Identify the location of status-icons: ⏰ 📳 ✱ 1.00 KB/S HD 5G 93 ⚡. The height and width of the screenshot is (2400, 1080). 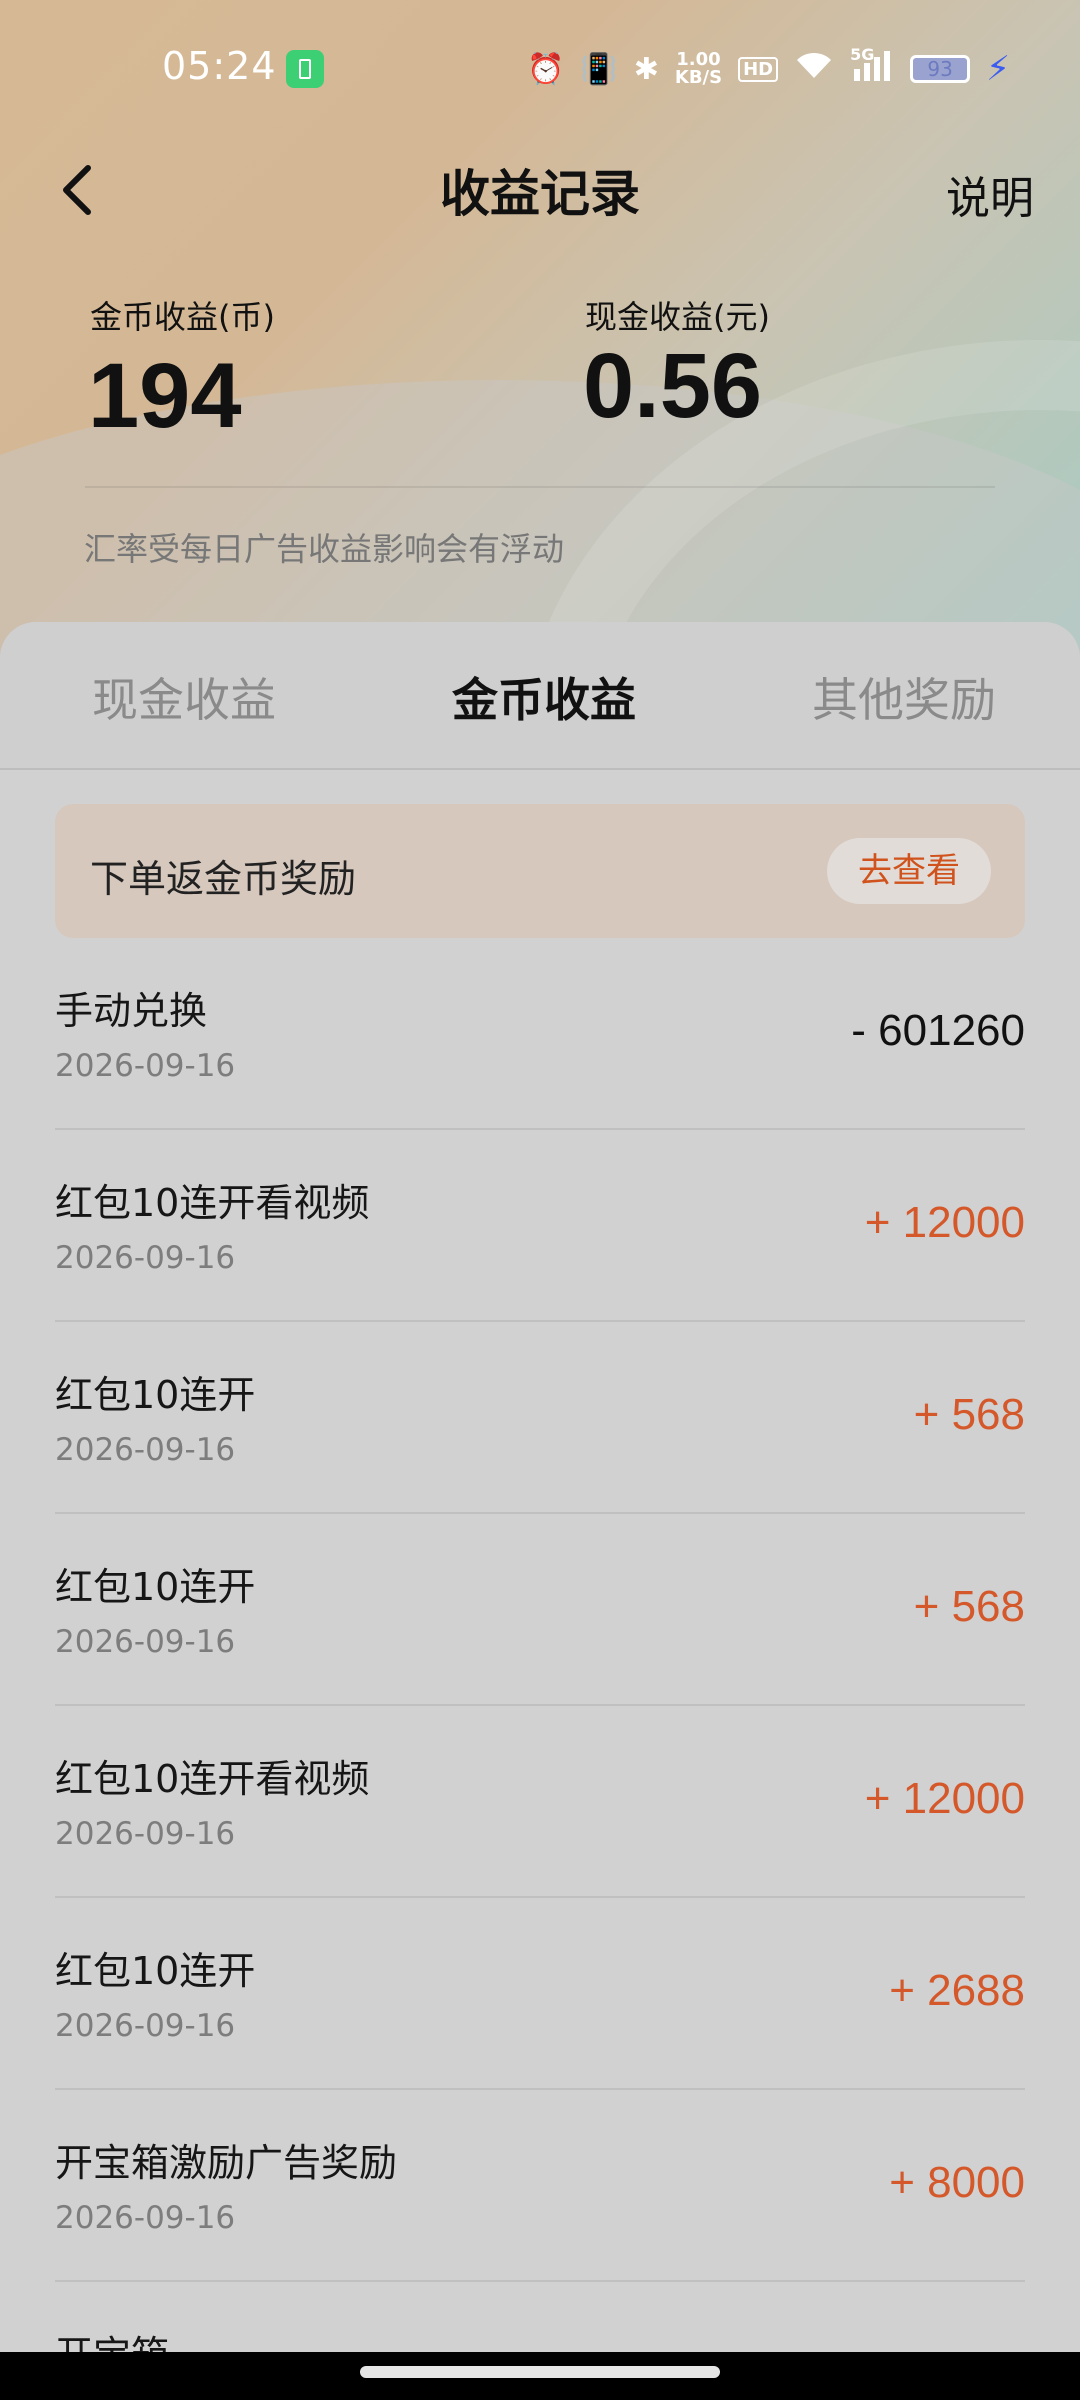
(768, 69).